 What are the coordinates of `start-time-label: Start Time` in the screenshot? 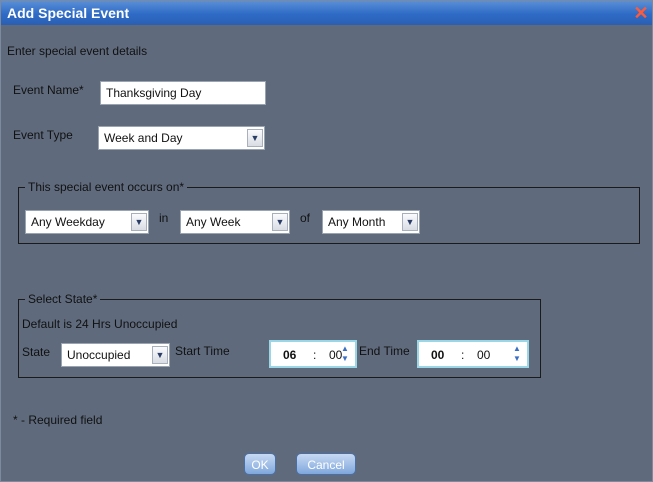 It's located at (202, 351).